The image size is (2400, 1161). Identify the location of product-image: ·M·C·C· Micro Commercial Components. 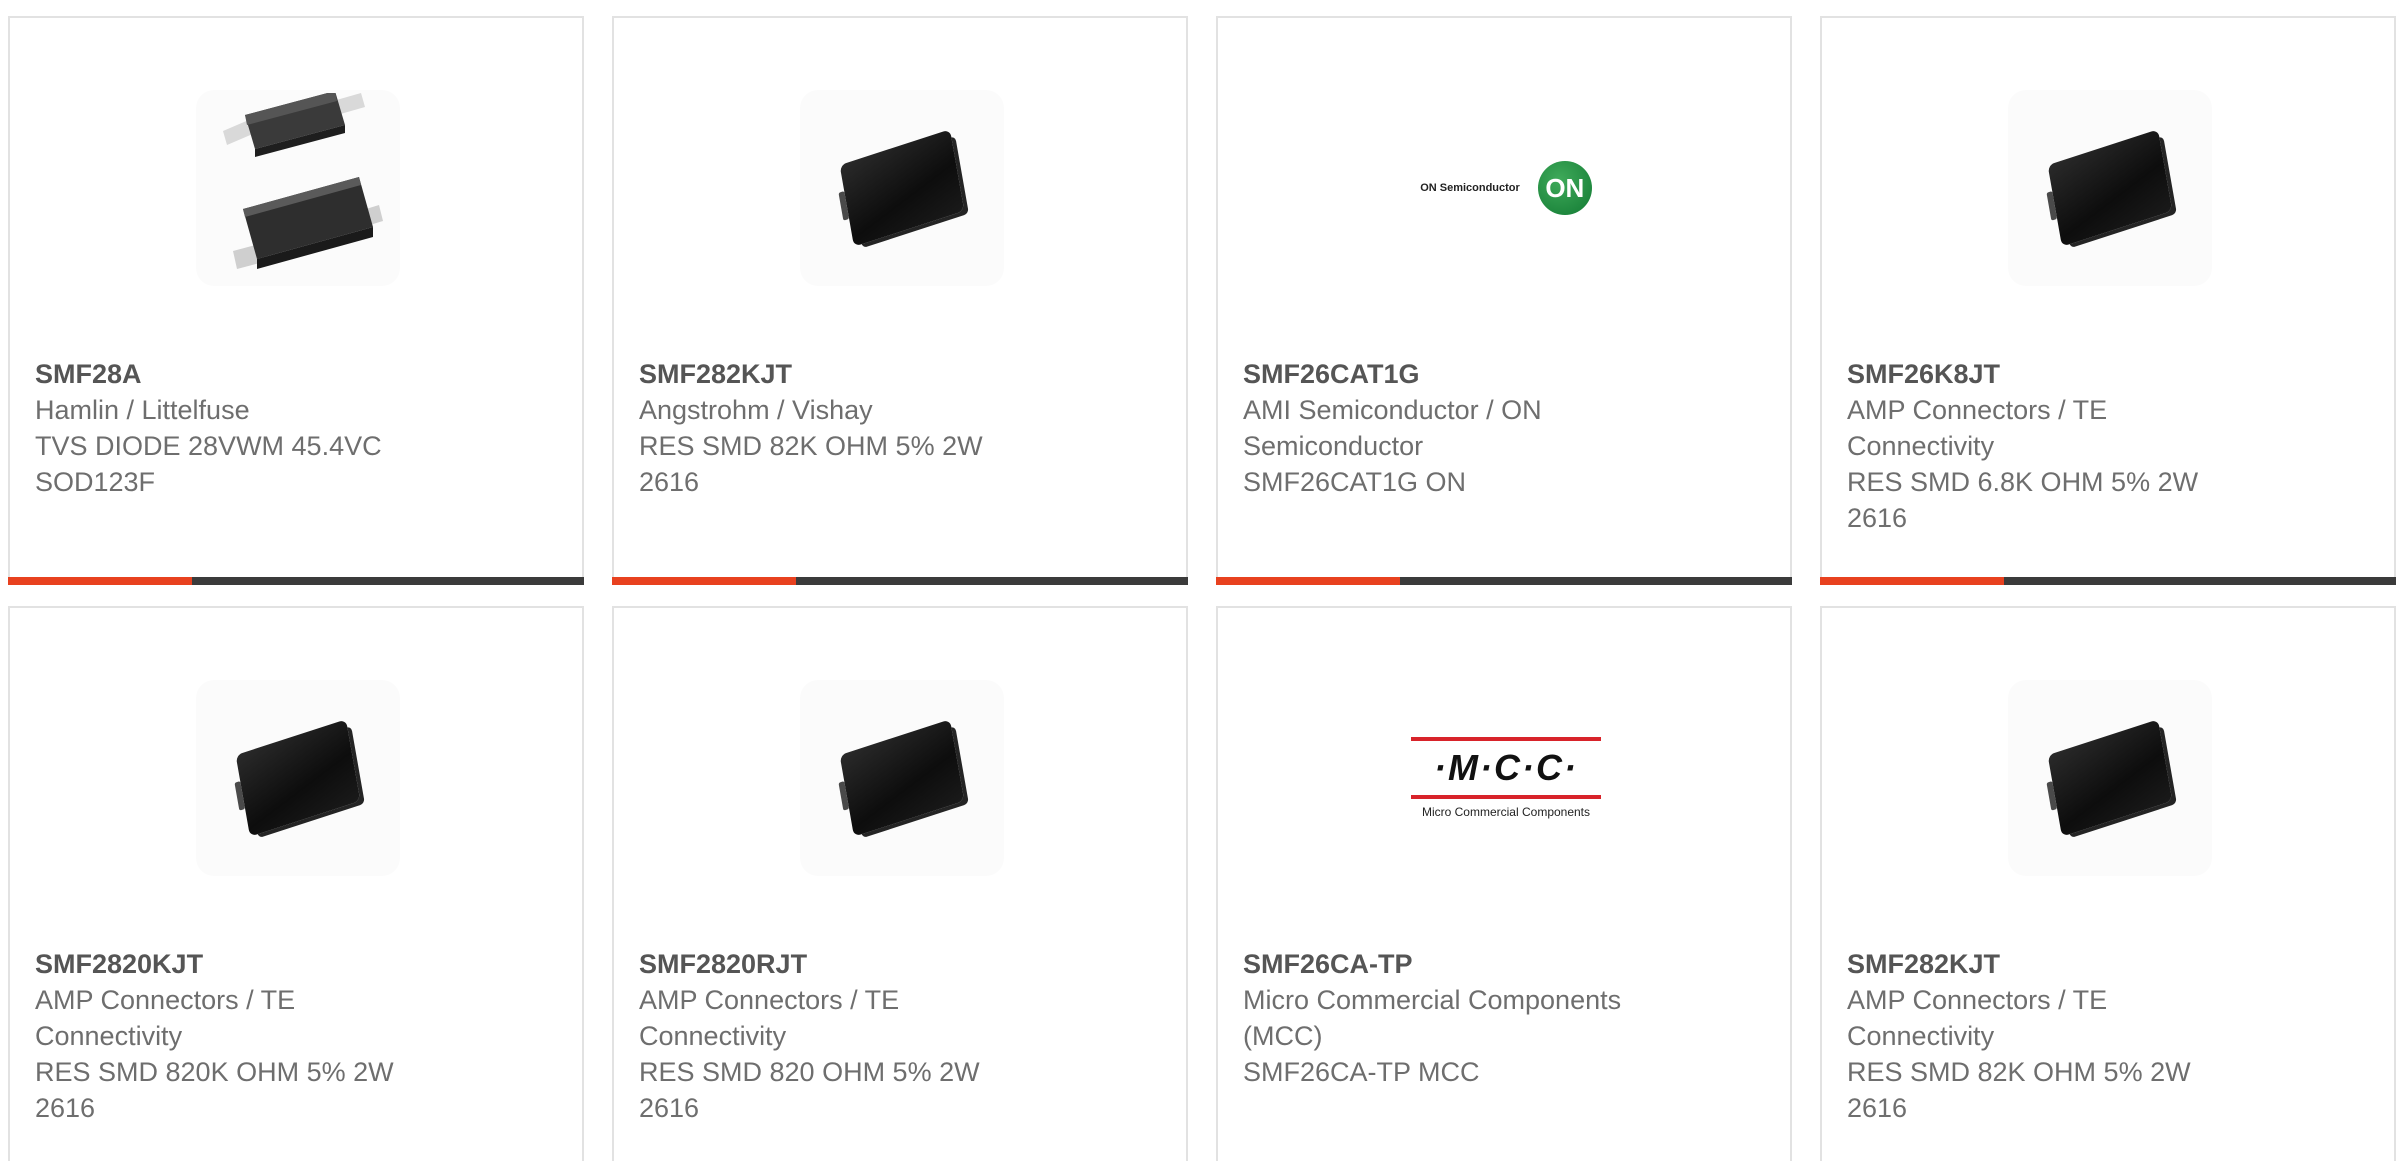
(1506, 778).